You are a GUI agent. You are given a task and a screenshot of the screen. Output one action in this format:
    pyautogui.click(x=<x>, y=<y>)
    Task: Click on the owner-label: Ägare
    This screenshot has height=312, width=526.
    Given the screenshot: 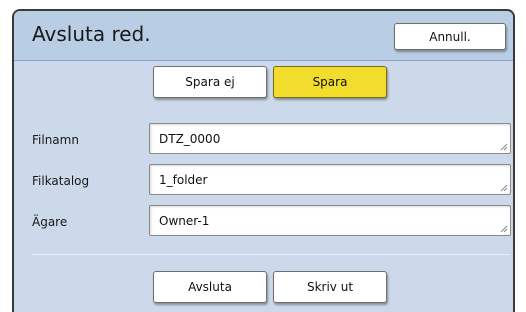 What is the action you would take?
    pyautogui.click(x=50, y=222)
    